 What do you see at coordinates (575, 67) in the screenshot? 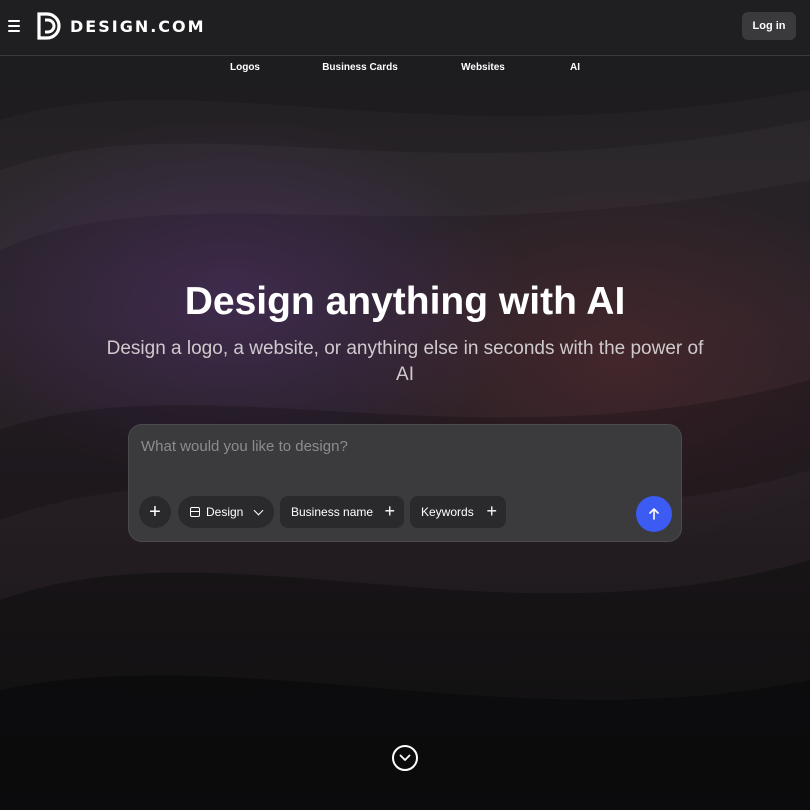
I see `nav-item-ai: AI` at bounding box center [575, 67].